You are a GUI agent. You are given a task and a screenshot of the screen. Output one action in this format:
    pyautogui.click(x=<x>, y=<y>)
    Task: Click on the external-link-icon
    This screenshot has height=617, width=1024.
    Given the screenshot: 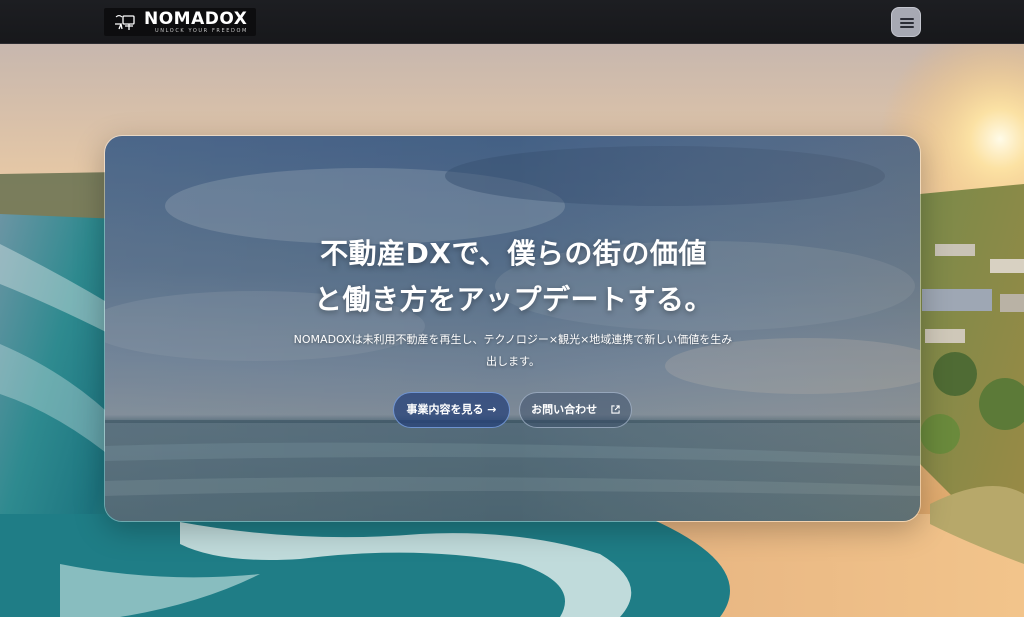 What is the action you would take?
    pyautogui.click(x=615, y=409)
    